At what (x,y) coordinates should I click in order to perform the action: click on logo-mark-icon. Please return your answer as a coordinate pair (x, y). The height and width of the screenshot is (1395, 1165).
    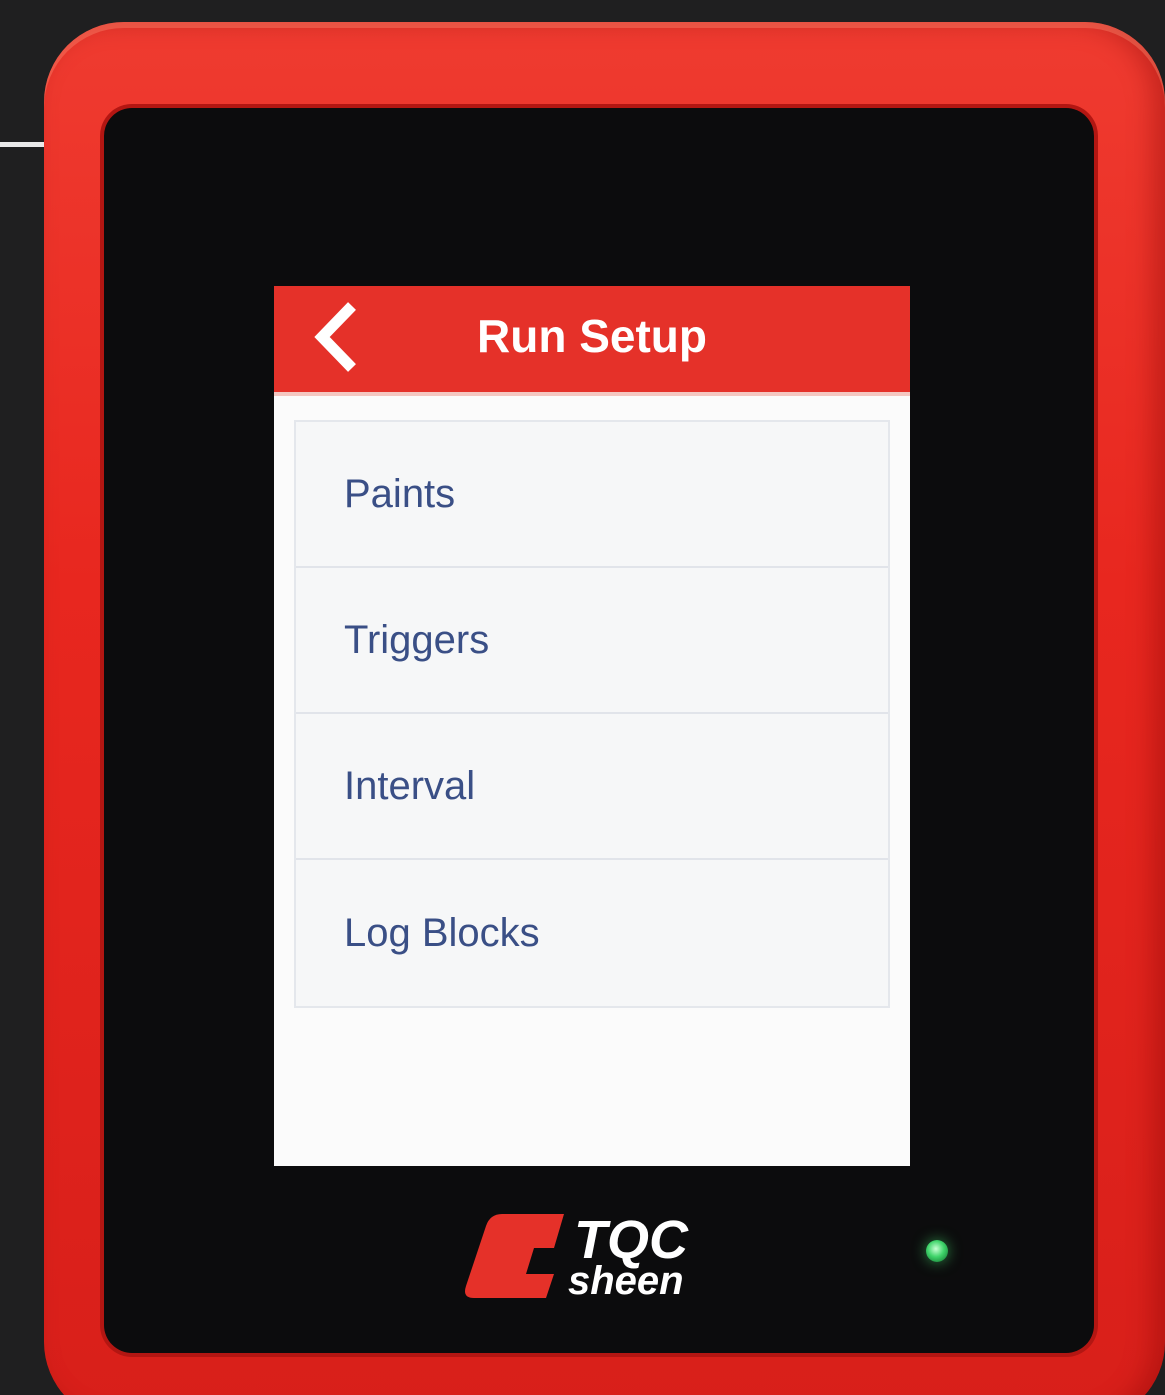
    Looking at the image, I should click on (514, 1256).